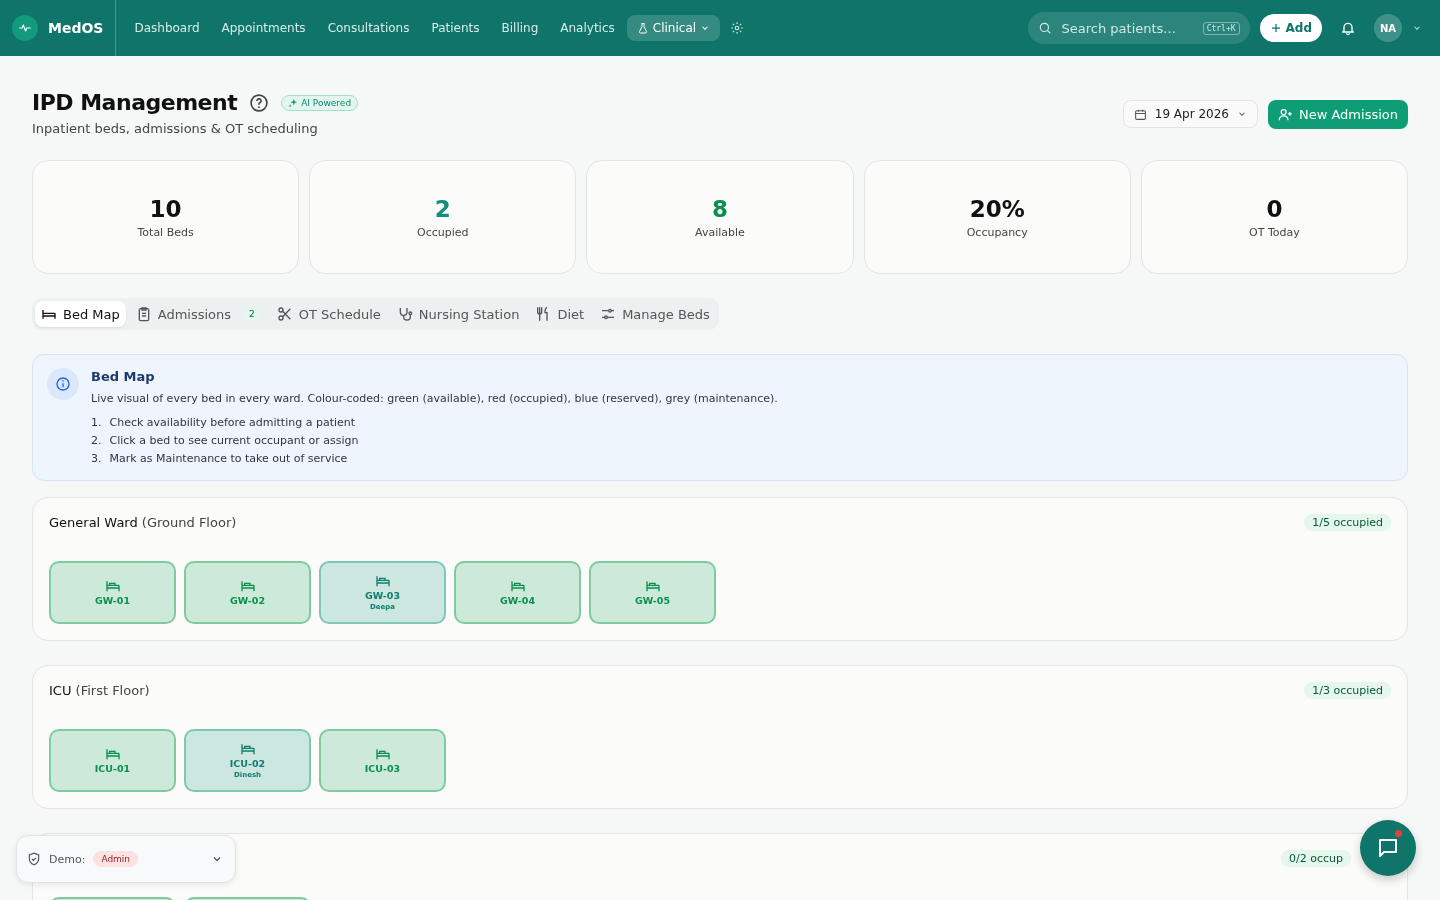  I want to click on demo-role-panel: Demo: Admin, so click(126, 859).